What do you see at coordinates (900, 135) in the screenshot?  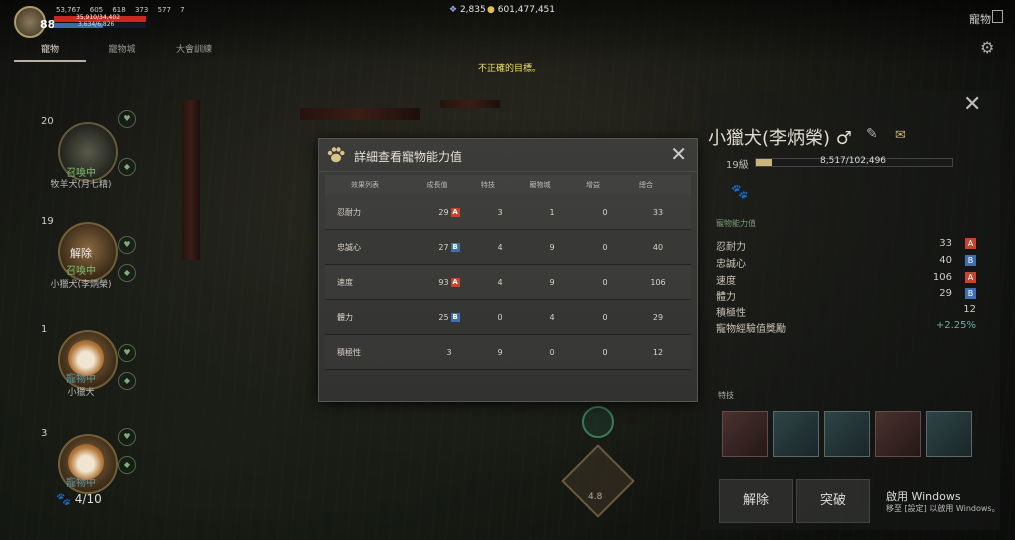 I see `ticket-icon: ✉` at bounding box center [900, 135].